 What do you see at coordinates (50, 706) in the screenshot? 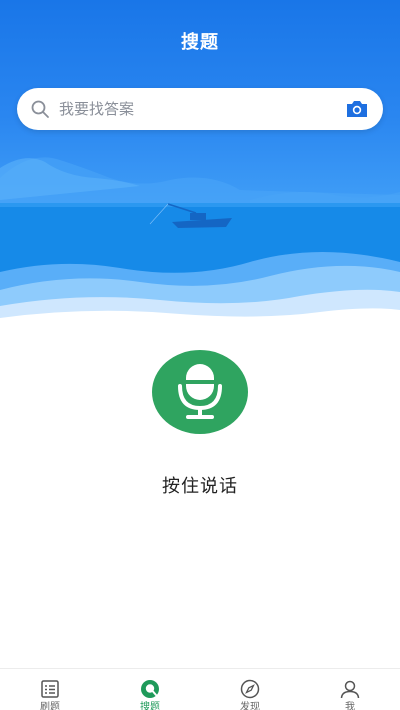
I see `tab-practice-label: 刷题` at bounding box center [50, 706].